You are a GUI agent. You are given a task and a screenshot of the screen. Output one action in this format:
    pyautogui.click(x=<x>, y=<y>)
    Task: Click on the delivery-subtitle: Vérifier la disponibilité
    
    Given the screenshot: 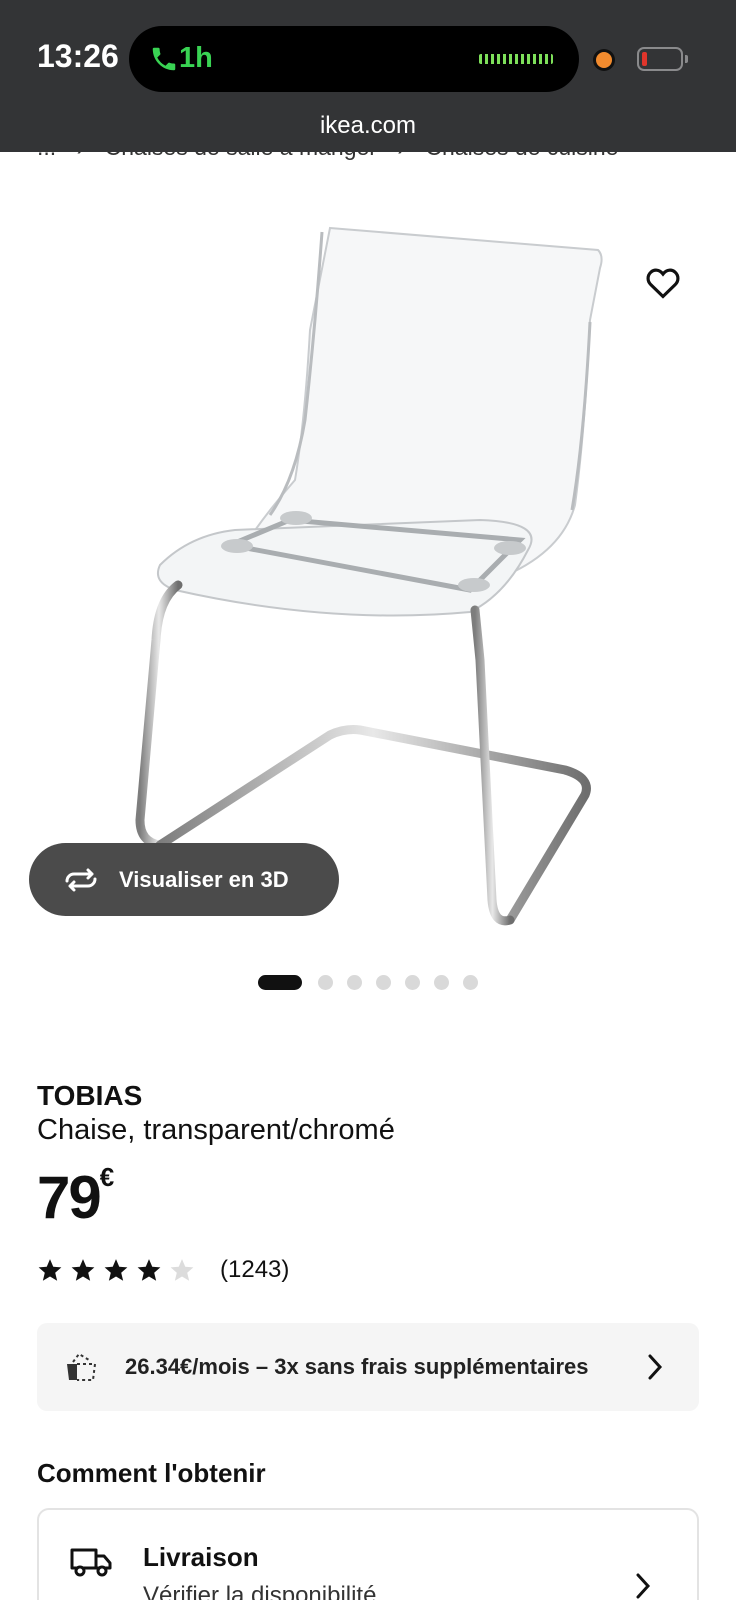 What is the action you would take?
    pyautogui.click(x=260, y=1591)
    